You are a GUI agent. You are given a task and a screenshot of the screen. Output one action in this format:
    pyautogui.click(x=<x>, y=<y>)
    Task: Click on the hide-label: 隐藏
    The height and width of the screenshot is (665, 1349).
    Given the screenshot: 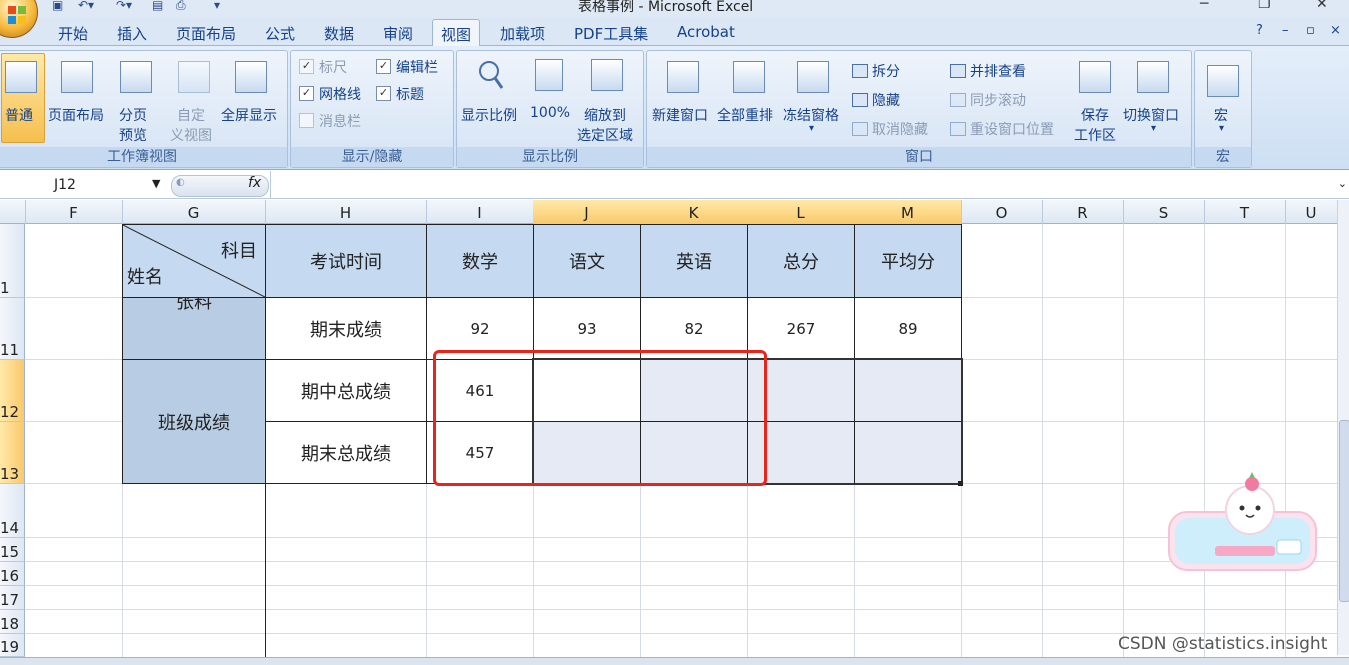 What is the action you would take?
    pyautogui.click(x=886, y=100)
    